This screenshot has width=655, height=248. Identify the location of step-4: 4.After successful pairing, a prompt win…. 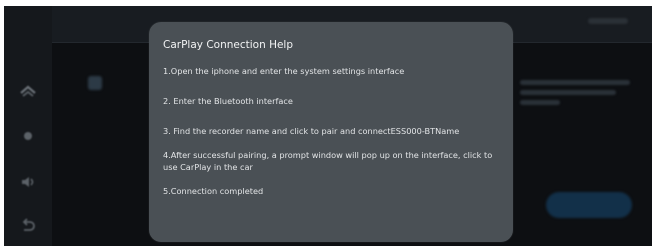
(328, 161).